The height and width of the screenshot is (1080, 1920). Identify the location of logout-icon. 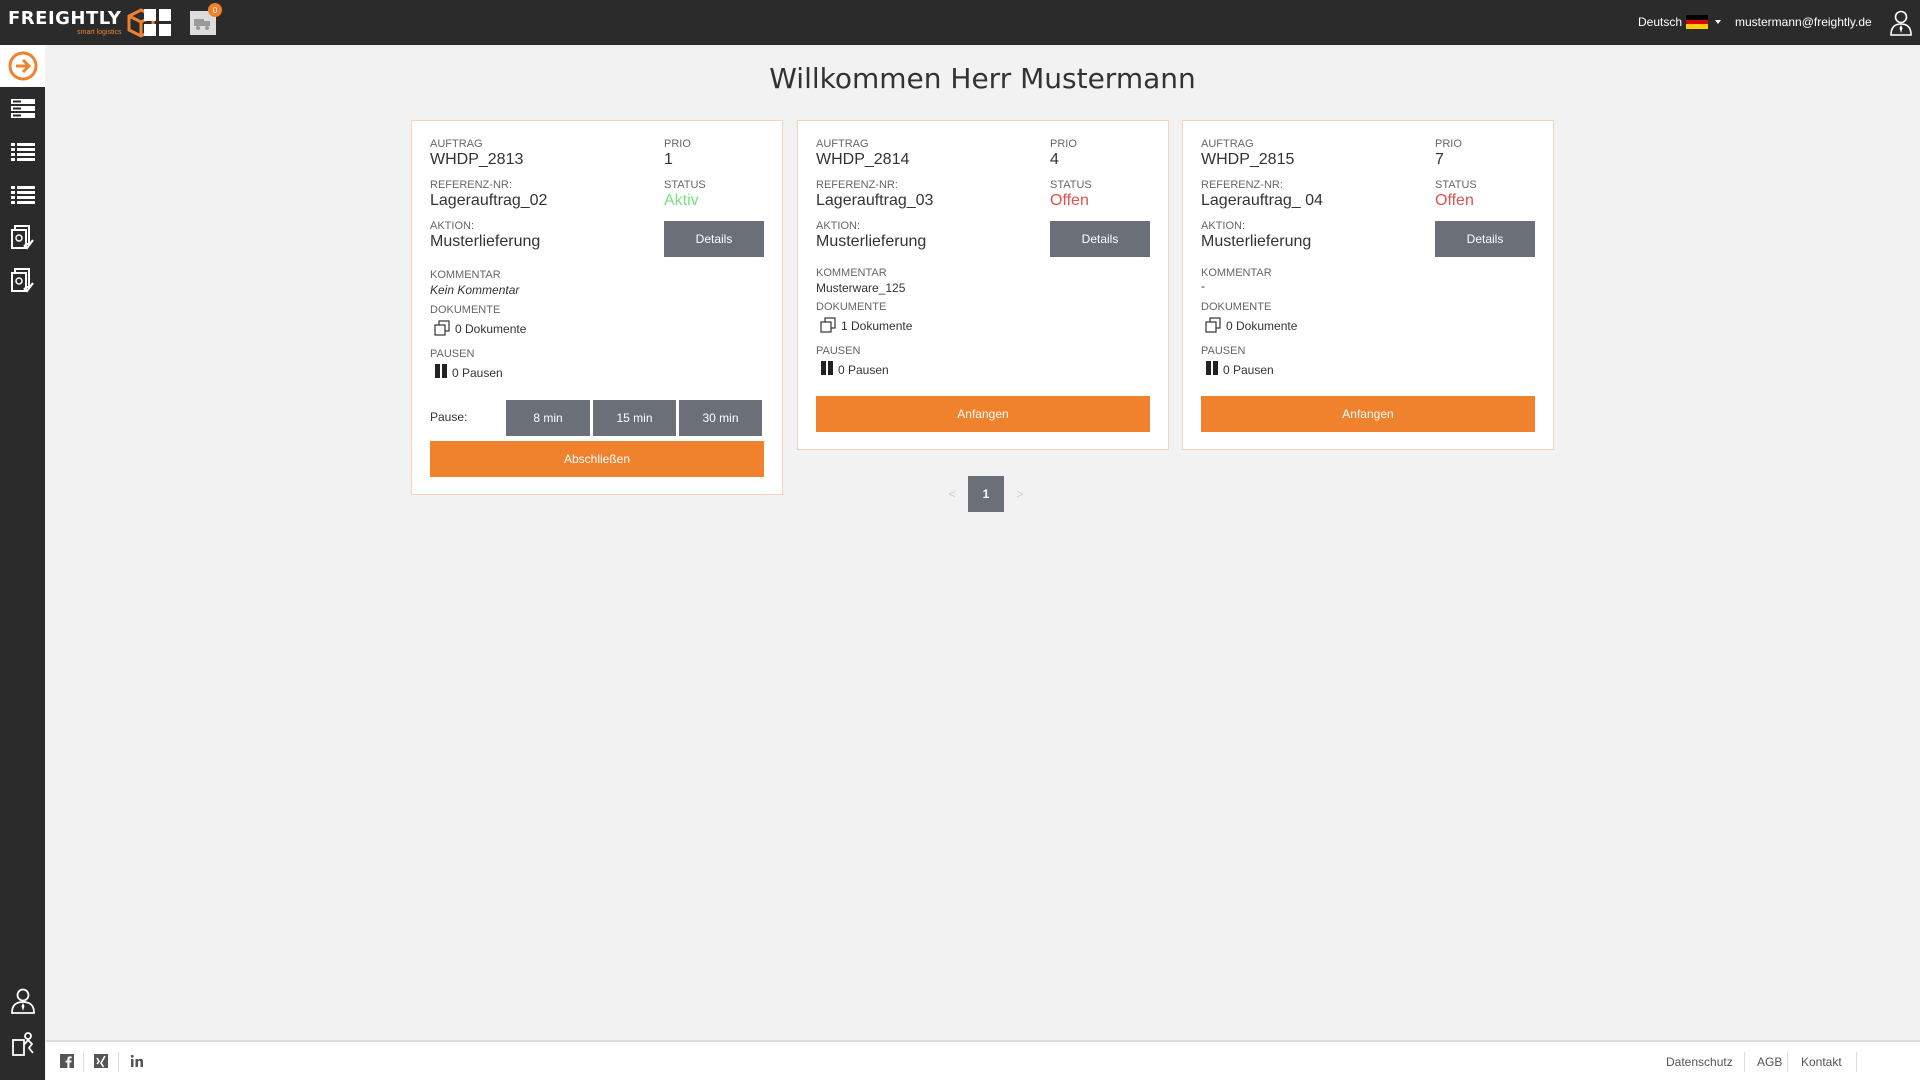
(22, 1044).